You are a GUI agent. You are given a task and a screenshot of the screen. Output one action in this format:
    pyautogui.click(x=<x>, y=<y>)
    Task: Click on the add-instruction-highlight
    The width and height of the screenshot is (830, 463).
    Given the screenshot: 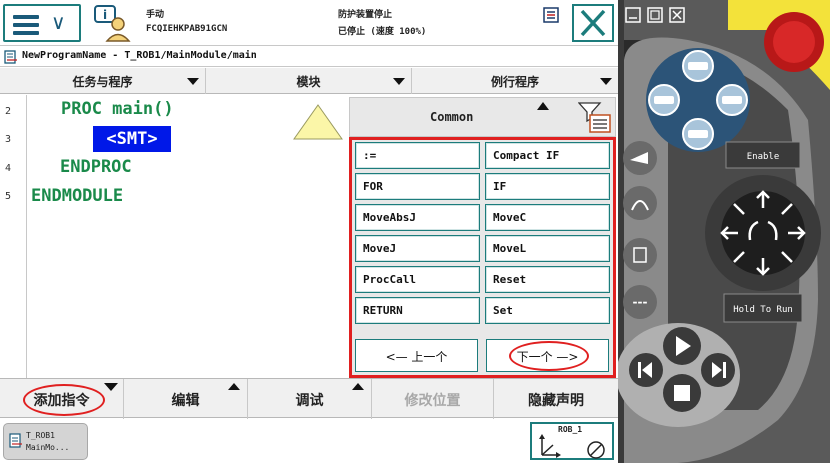 What is the action you would take?
    pyautogui.click(x=64, y=400)
    